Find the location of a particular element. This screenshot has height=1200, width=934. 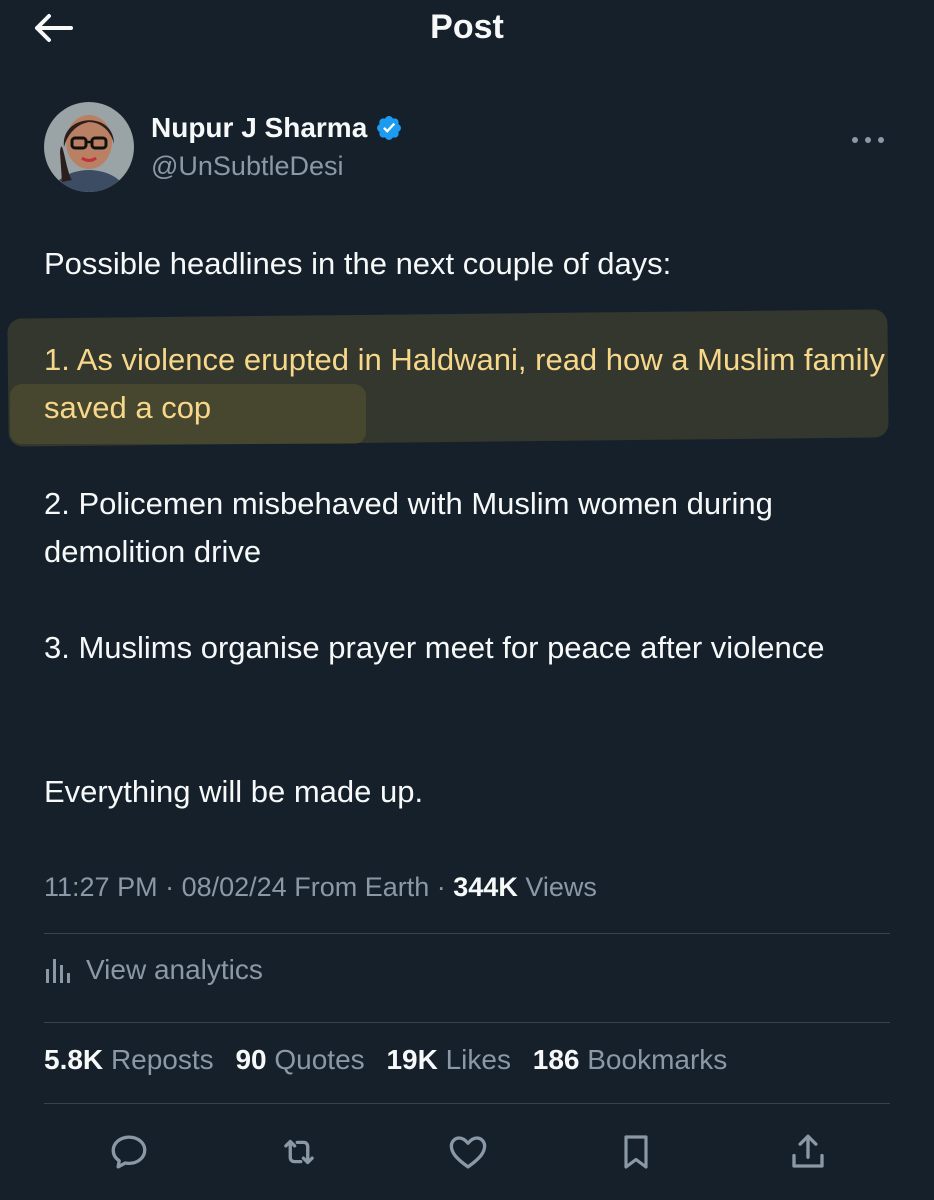

reposts-stat: 5.8K Reposts is located at coordinates (129, 1059).